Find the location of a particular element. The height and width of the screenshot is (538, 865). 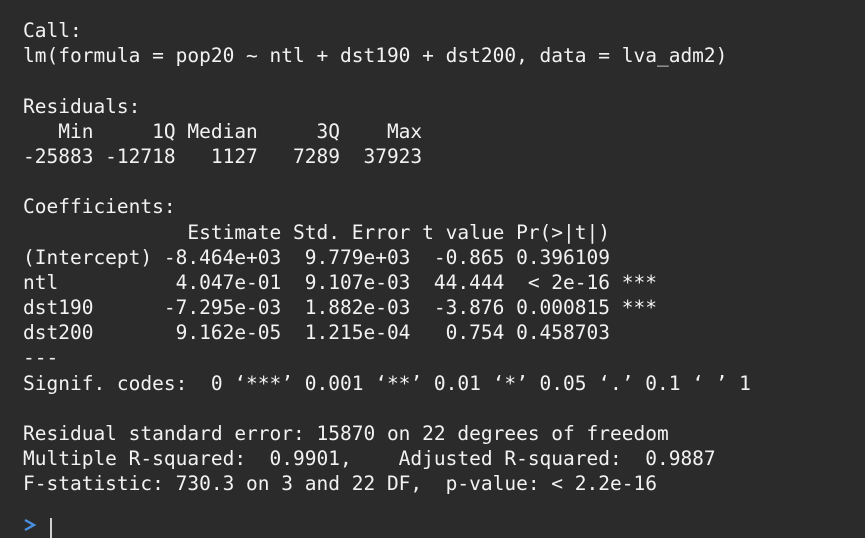

residuals-header: Residuals: is located at coordinates (82, 106).